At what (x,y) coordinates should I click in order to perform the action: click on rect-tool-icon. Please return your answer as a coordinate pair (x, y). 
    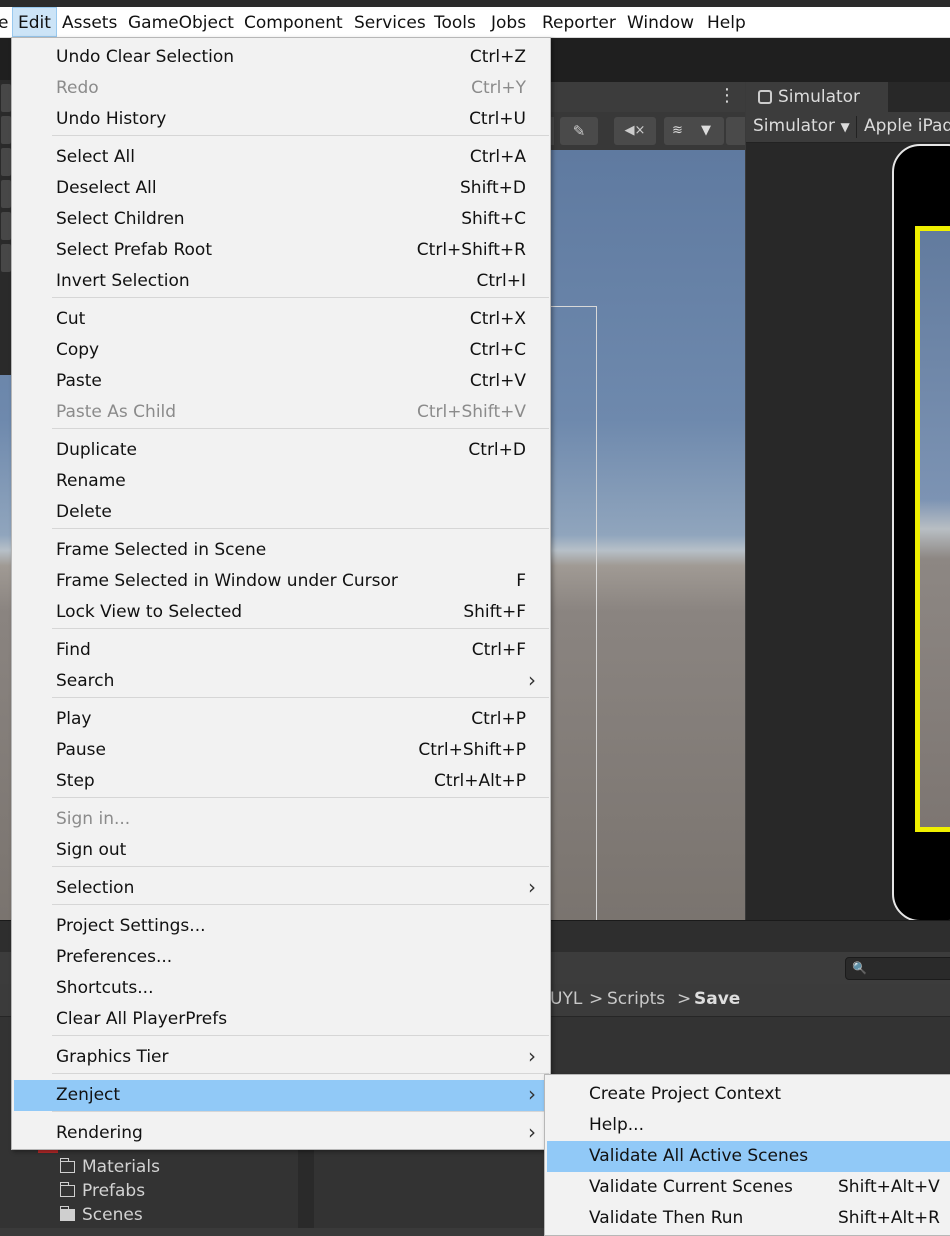
    Looking at the image, I should click on (6, 226).